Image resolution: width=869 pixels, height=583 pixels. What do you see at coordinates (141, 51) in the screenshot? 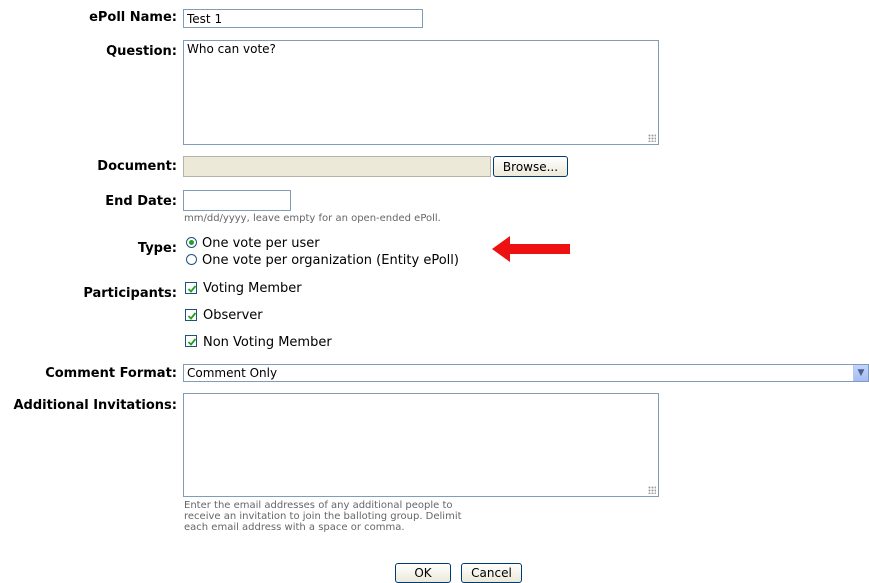
I see `question-label: Question:` at bounding box center [141, 51].